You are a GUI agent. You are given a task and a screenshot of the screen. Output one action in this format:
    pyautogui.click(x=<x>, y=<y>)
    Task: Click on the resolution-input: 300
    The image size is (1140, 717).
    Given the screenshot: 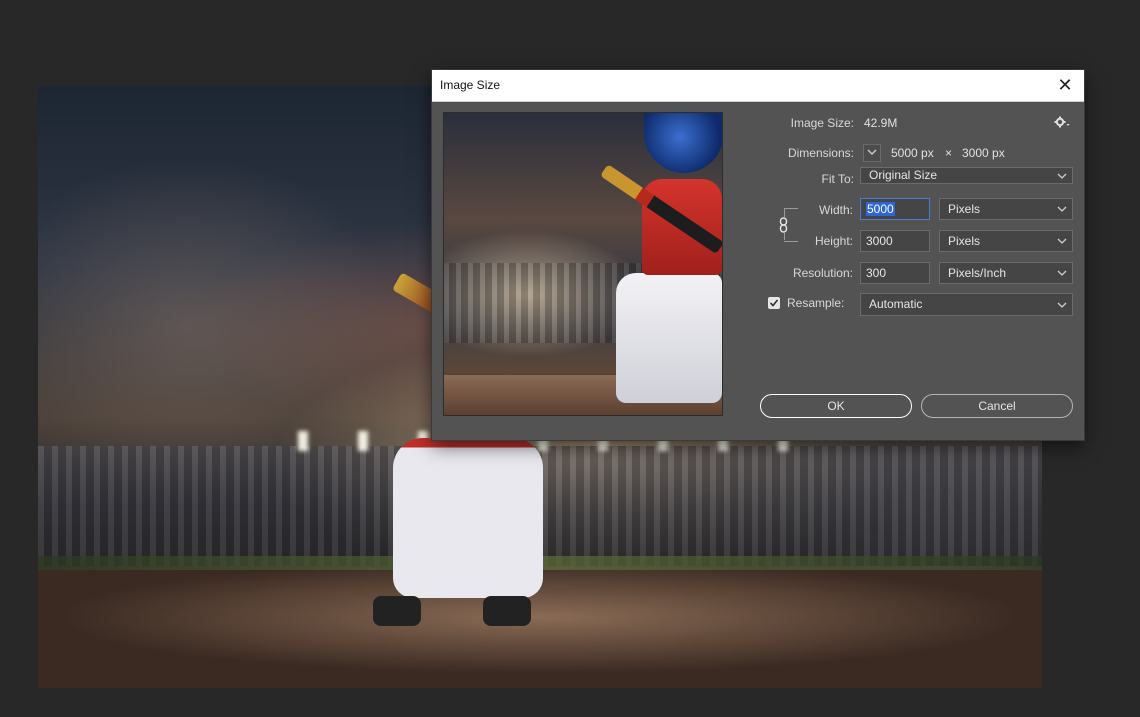 What is the action you would take?
    pyautogui.click(x=895, y=273)
    